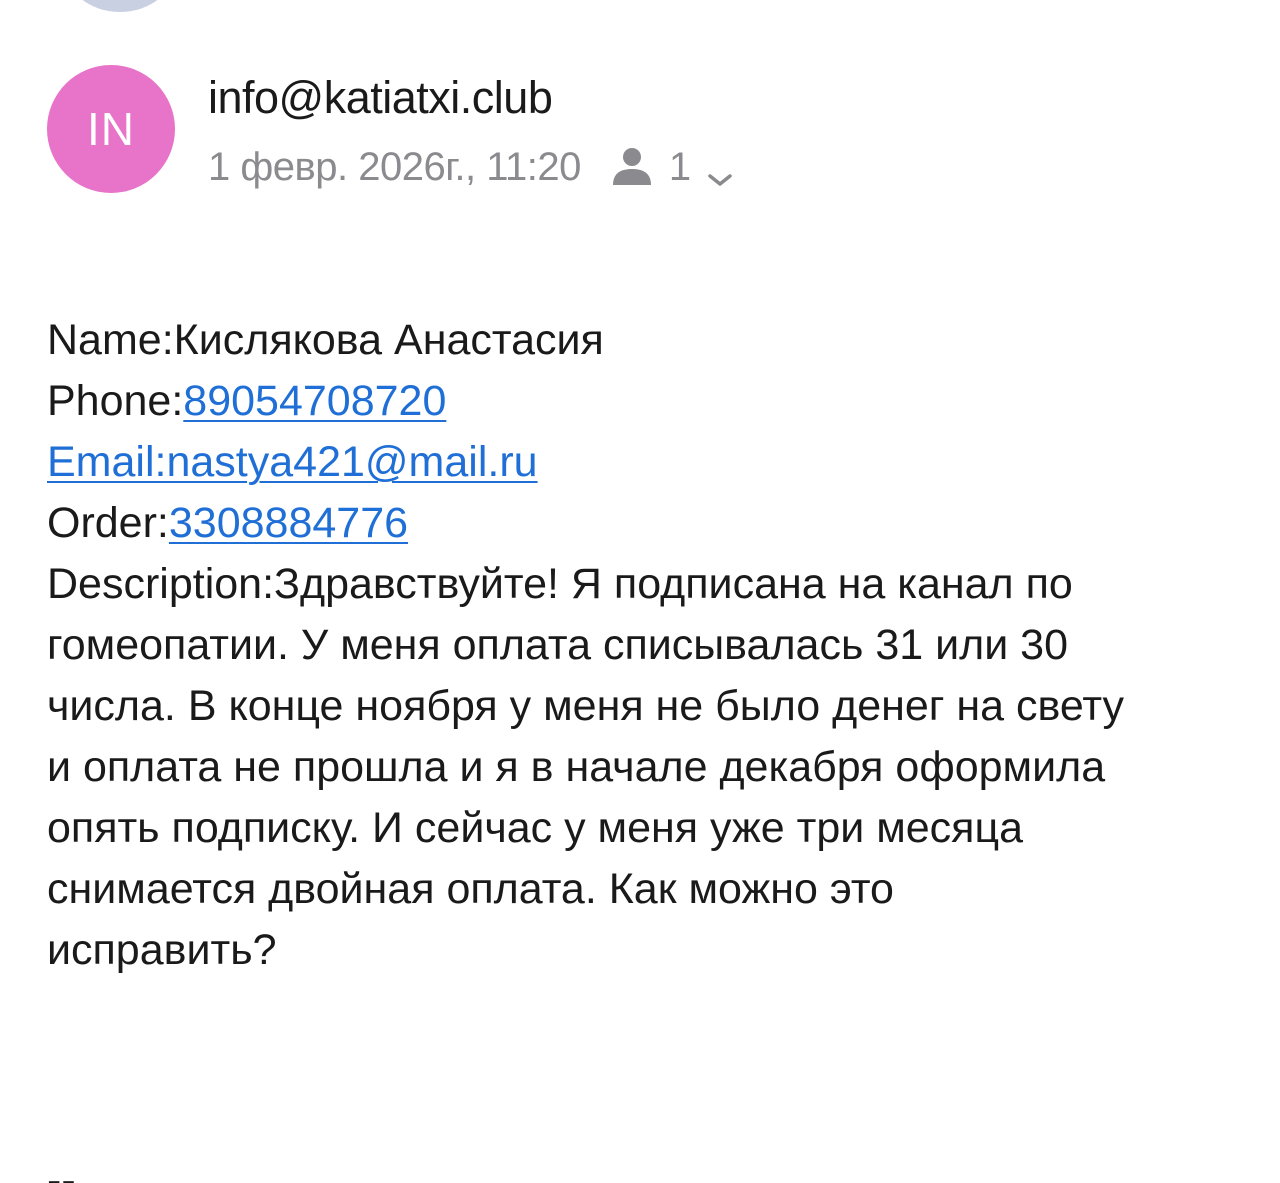 The width and height of the screenshot is (1280, 1183). Describe the element at coordinates (647, 401) in the screenshot. I see `phone-line: Phone:89054708720` at that location.